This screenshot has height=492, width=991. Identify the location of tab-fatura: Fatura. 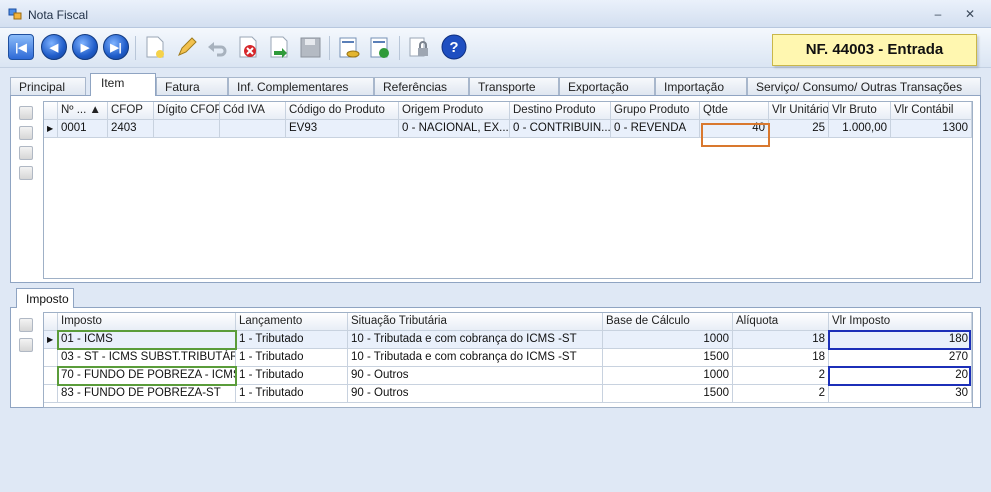
(192, 86).